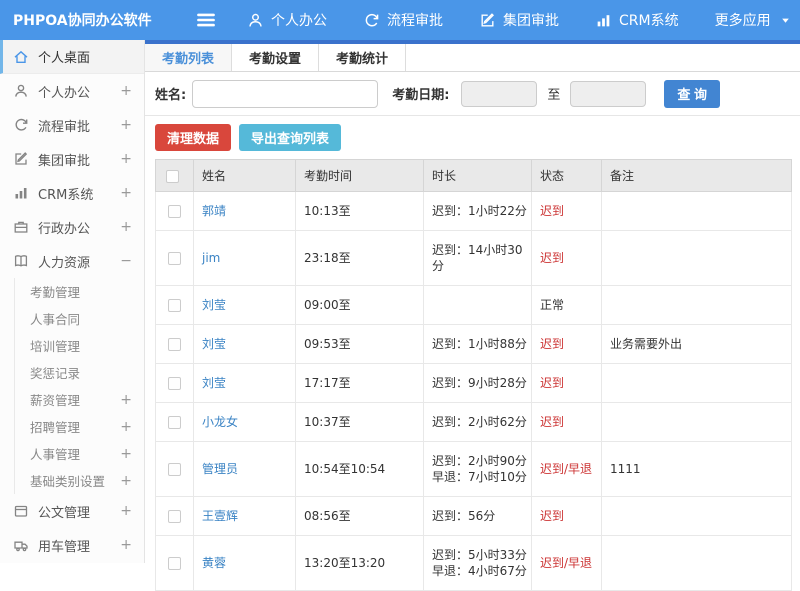  Describe the element at coordinates (72, 193) in the screenshot. I see `sidebar-item-crm-system: CRM系统 +` at that location.